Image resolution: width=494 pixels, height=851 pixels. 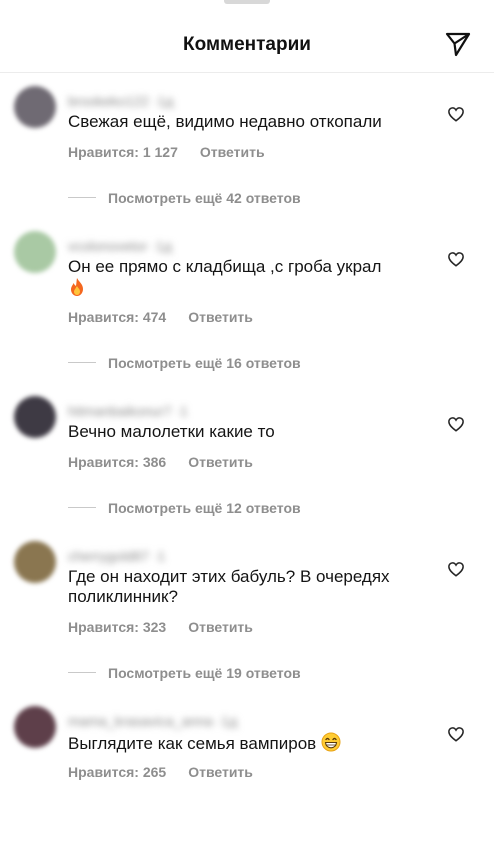 What do you see at coordinates (247, 44) in the screenshot?
I see `page-title: Комментарии` at bounding box center [247, 44].